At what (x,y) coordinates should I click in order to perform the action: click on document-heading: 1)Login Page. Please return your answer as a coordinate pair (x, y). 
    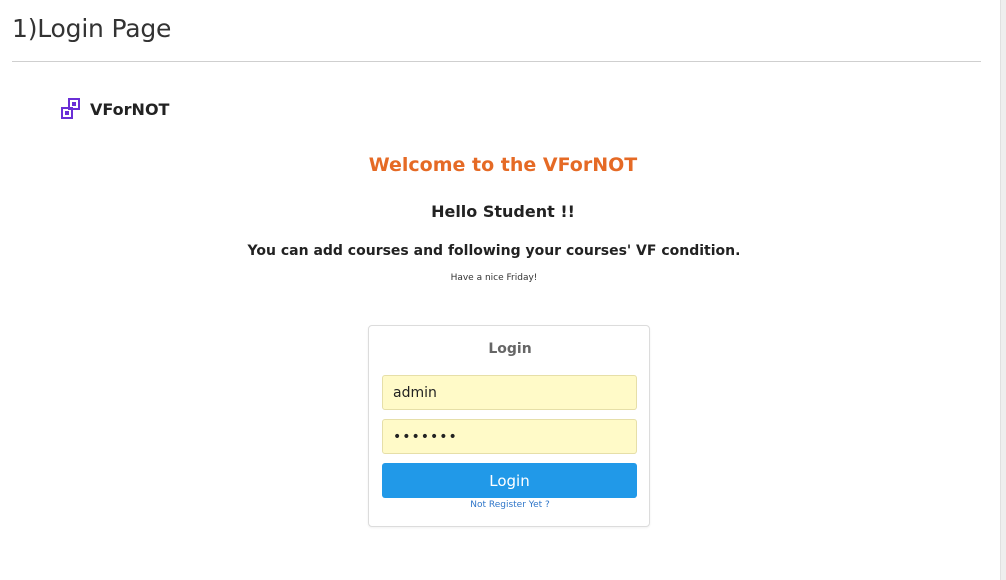
    Looking at the image, I should click on (92, 28).